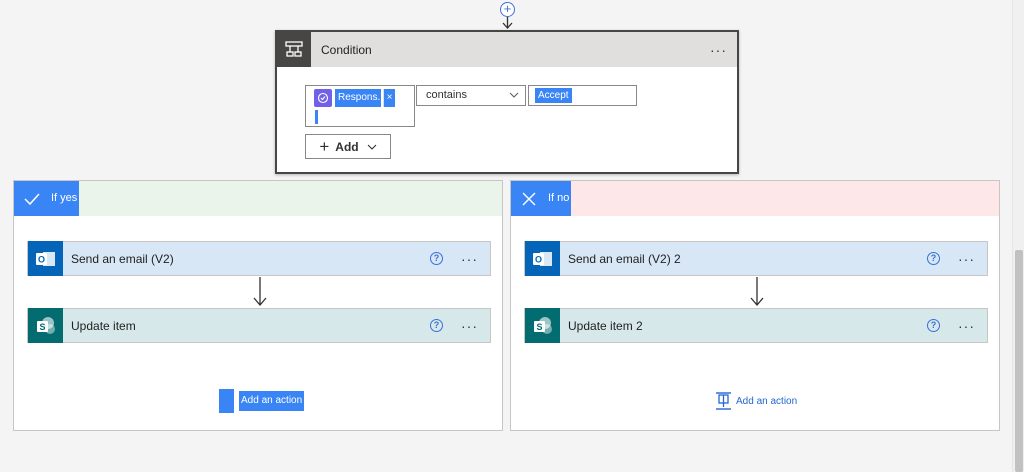 This screenshot has height=472, width=1024. Describe the element at coordinates (507, 9) in the screenshot. I see `insert-step-plus-icon: +` at that location.